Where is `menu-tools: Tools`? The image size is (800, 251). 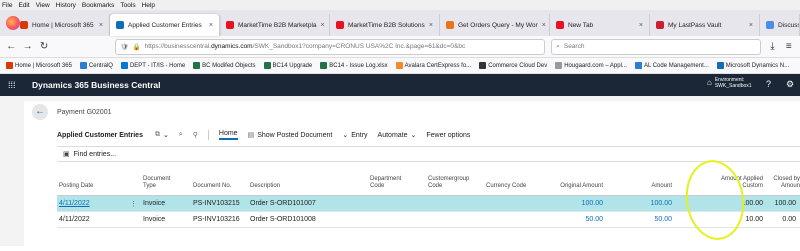
menu-tools: Tools is located at coordinates (127, 5).